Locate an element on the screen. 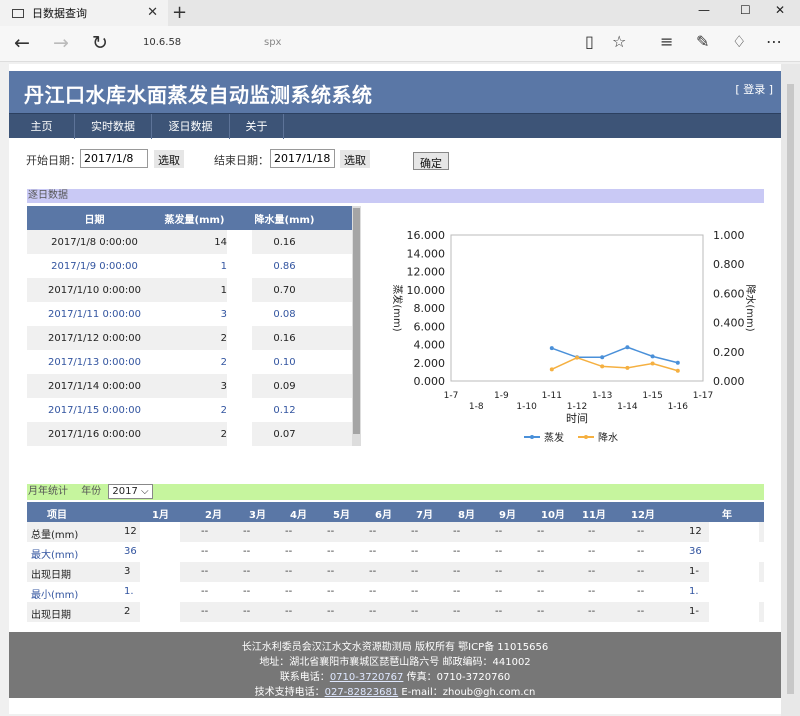 The width and height of the screenshot is (800, 716). footer-address: 地址：湖北省襄阳市襄城区琵琶山路六号 邮政编码：441002 is located at coordinates (395, 662).